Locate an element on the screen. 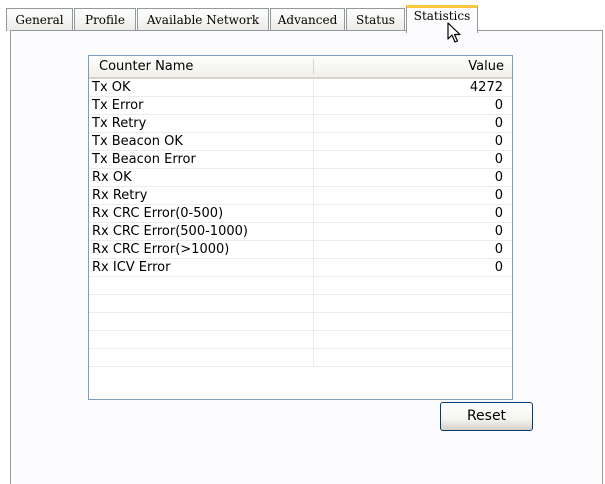  table-row: Tx Error 0 is located at coordinates (300, 106).